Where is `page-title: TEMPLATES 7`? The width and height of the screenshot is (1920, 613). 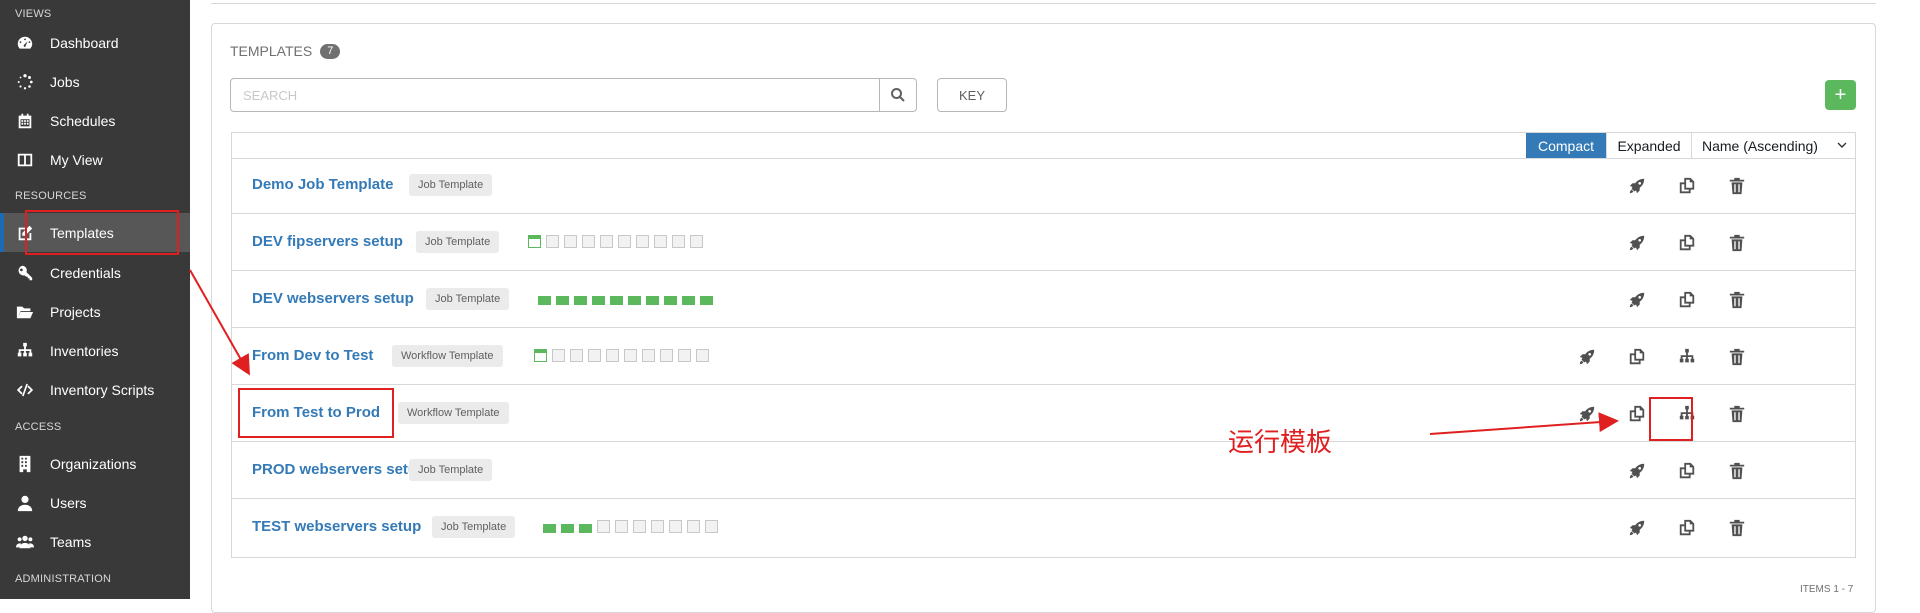 page-title: TEMPLATES 7 is located at coordinates (285, 51).